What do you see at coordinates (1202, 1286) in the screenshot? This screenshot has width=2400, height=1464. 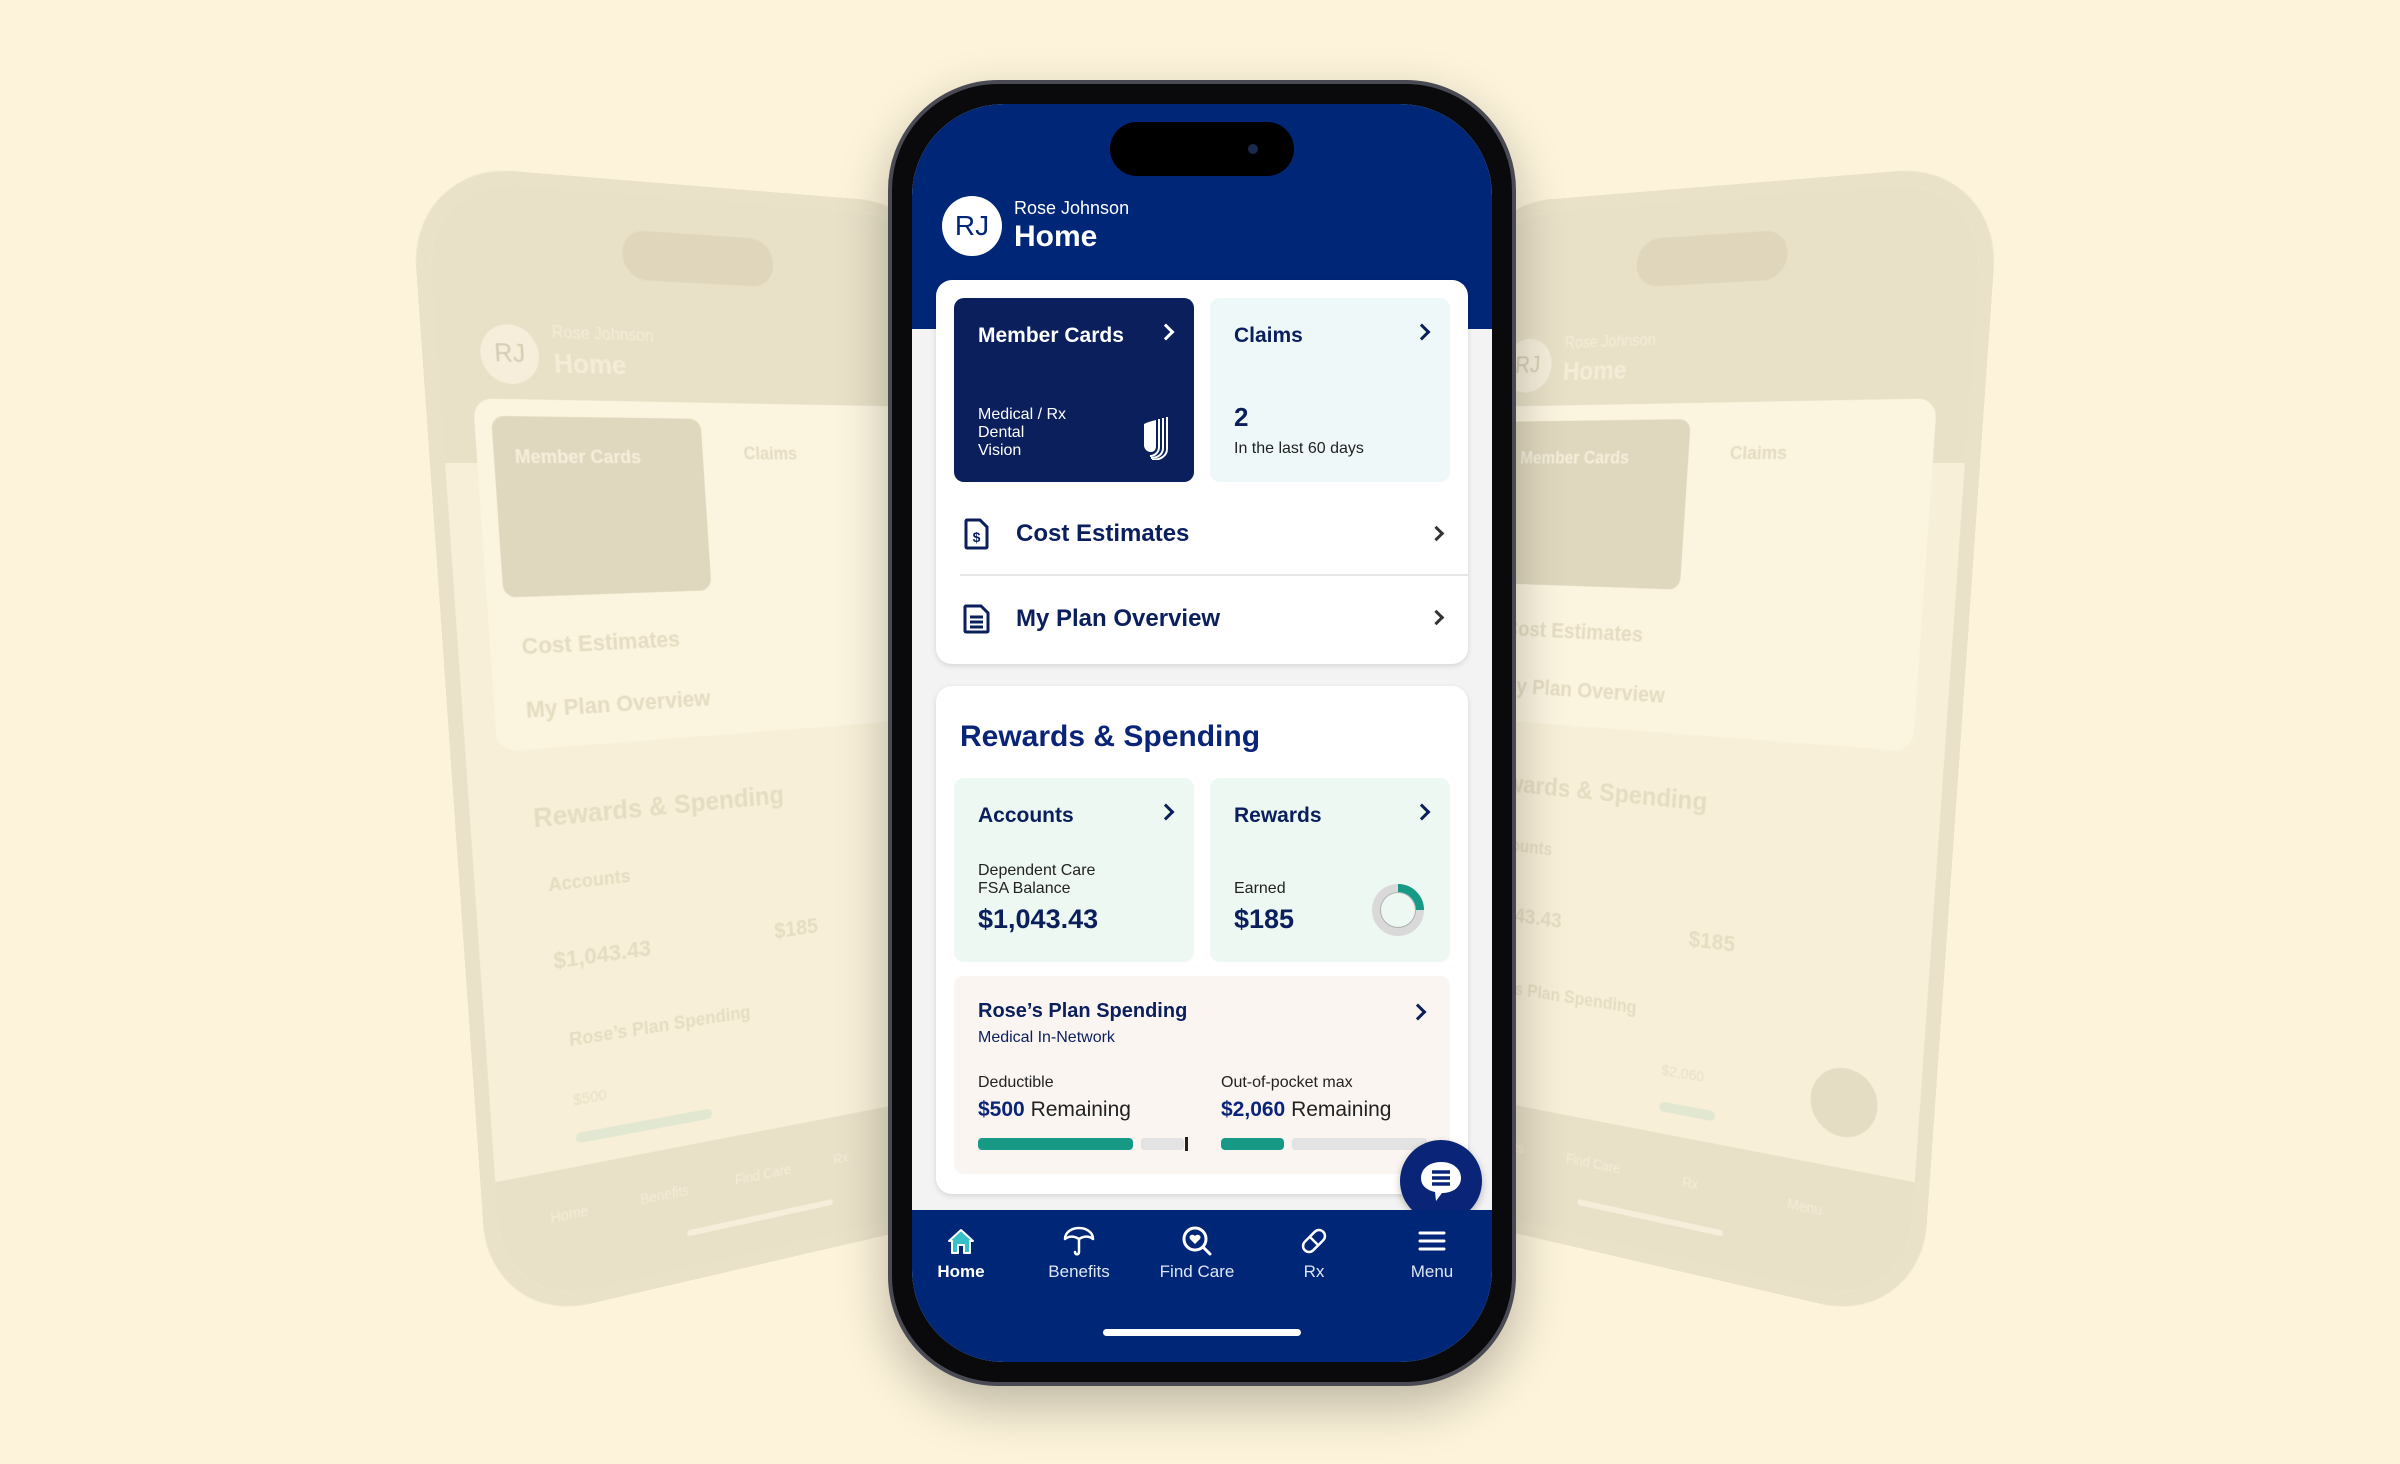 I see `bottom-nav: Home Benefits Find Care Rx Menu` at bounding box center [1202, 1286].